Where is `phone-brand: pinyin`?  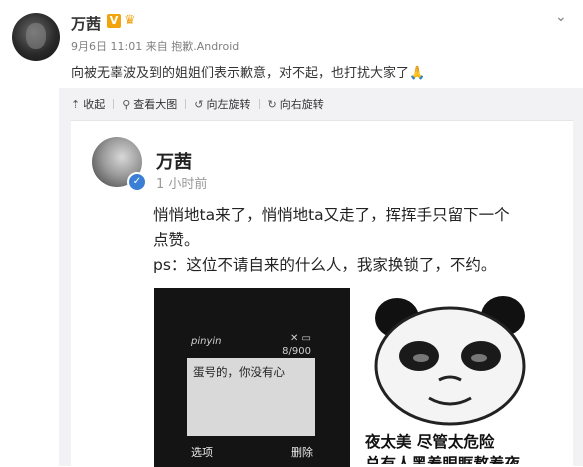 phone-brand: pinyin is located at coordinates (206, 341).